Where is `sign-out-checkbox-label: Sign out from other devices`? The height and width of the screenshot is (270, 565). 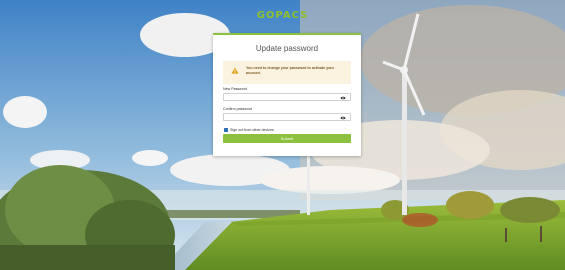 sign-out-checkbox-label: Sign out from other devices is located at coordinates (252, 130).